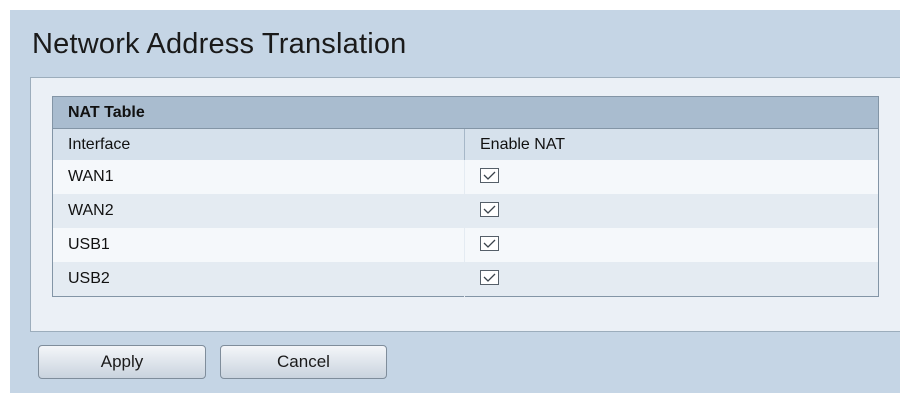 The height and width of the screenshot is (398, 900). What do you see at coordinates (258, 177) in the screenshot?
I see `interface-cell: WAN1` at bounding box center [258, 177].